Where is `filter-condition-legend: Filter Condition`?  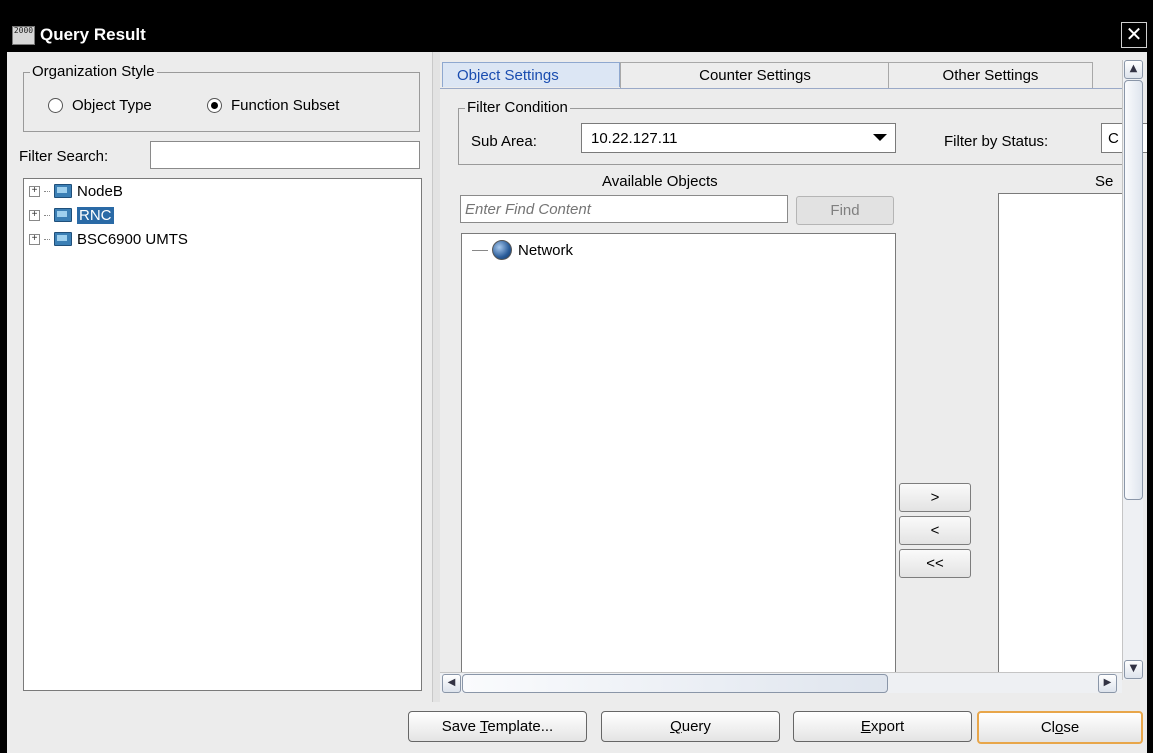
filter-condition-legend: Filter Condition is located at coordinates (517, 107).